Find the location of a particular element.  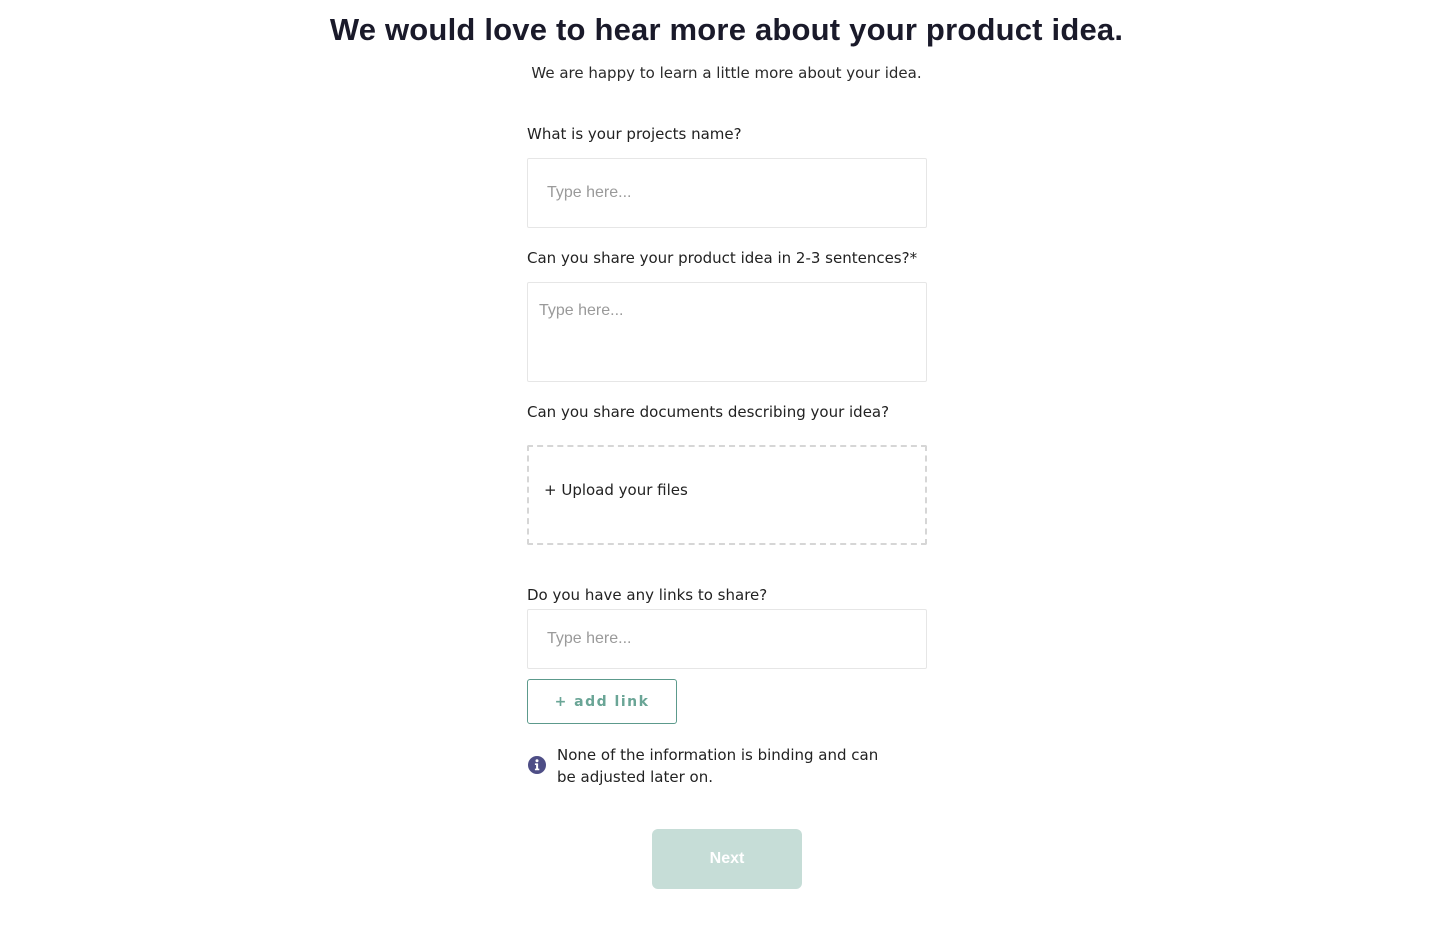

project-name-input is located at coordinates (727, 193).